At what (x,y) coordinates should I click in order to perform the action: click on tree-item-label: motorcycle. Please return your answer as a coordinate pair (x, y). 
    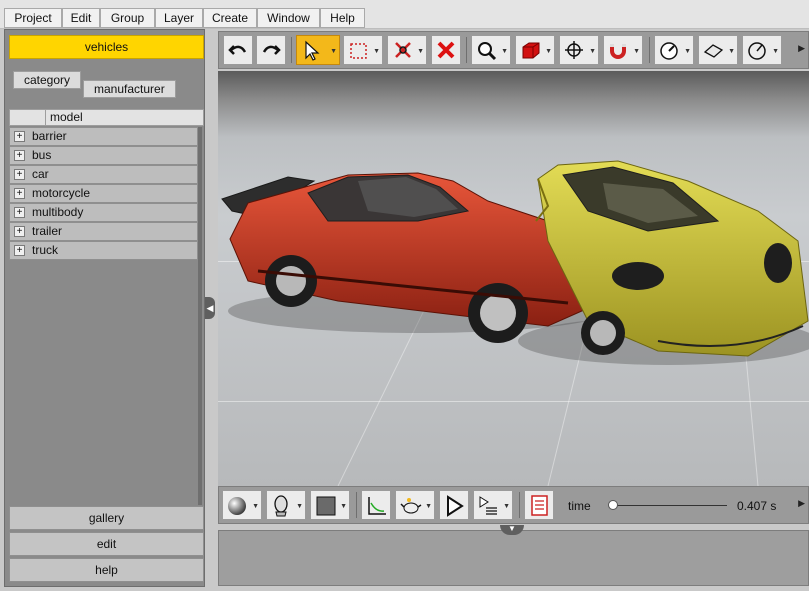
    Looking at the image, I should click on (61, 193).